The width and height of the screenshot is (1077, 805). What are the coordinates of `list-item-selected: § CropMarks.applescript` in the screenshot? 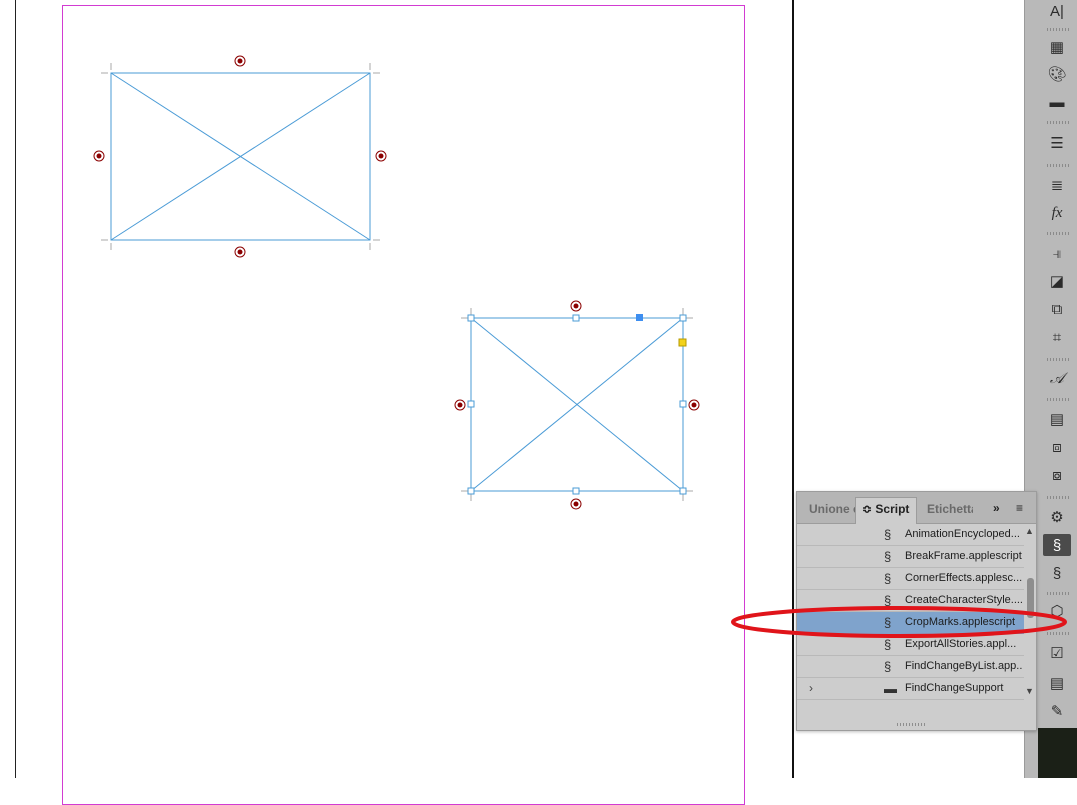 It's located at (910, 623).